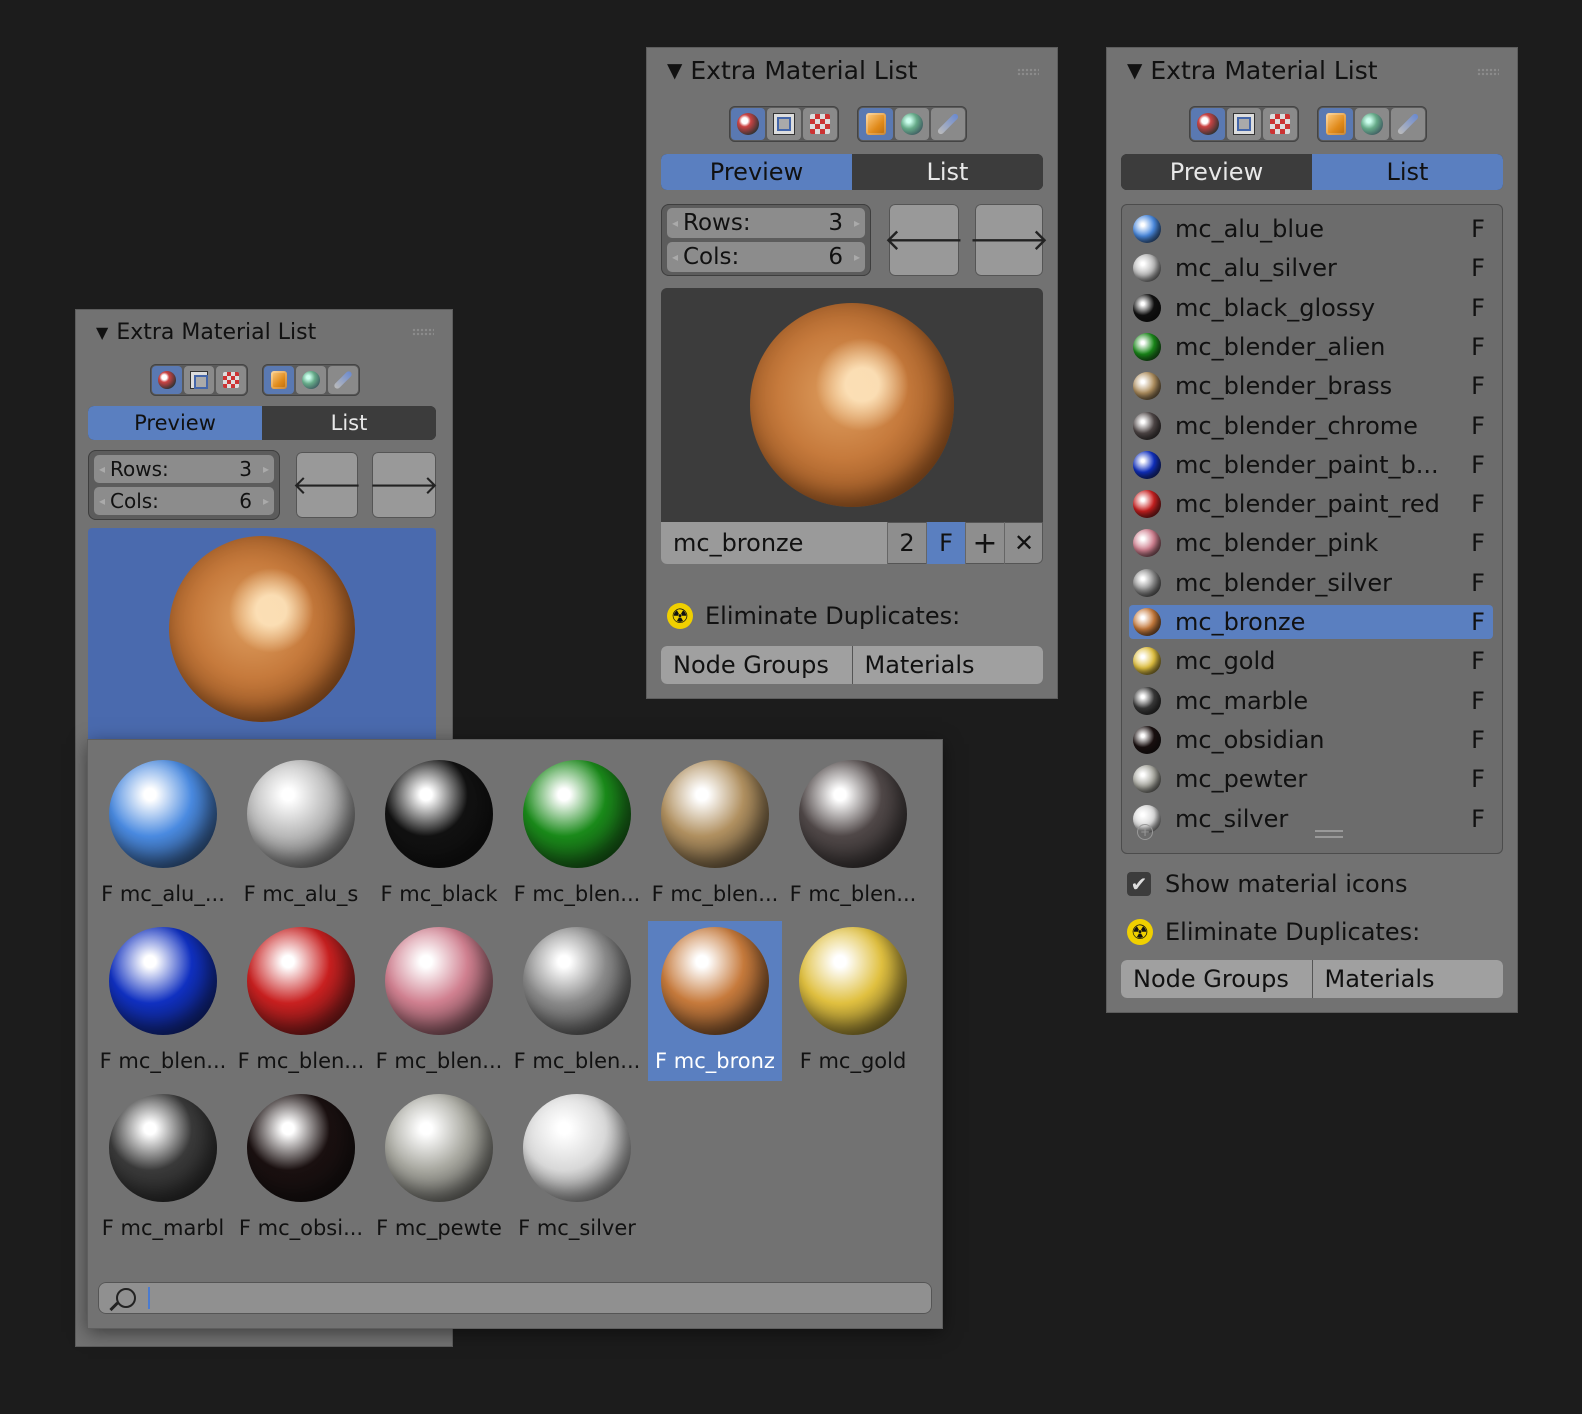 This screenshot has width=1582, height=1414. I want to click on list-item: mc_silver F, so click(1311, 819).